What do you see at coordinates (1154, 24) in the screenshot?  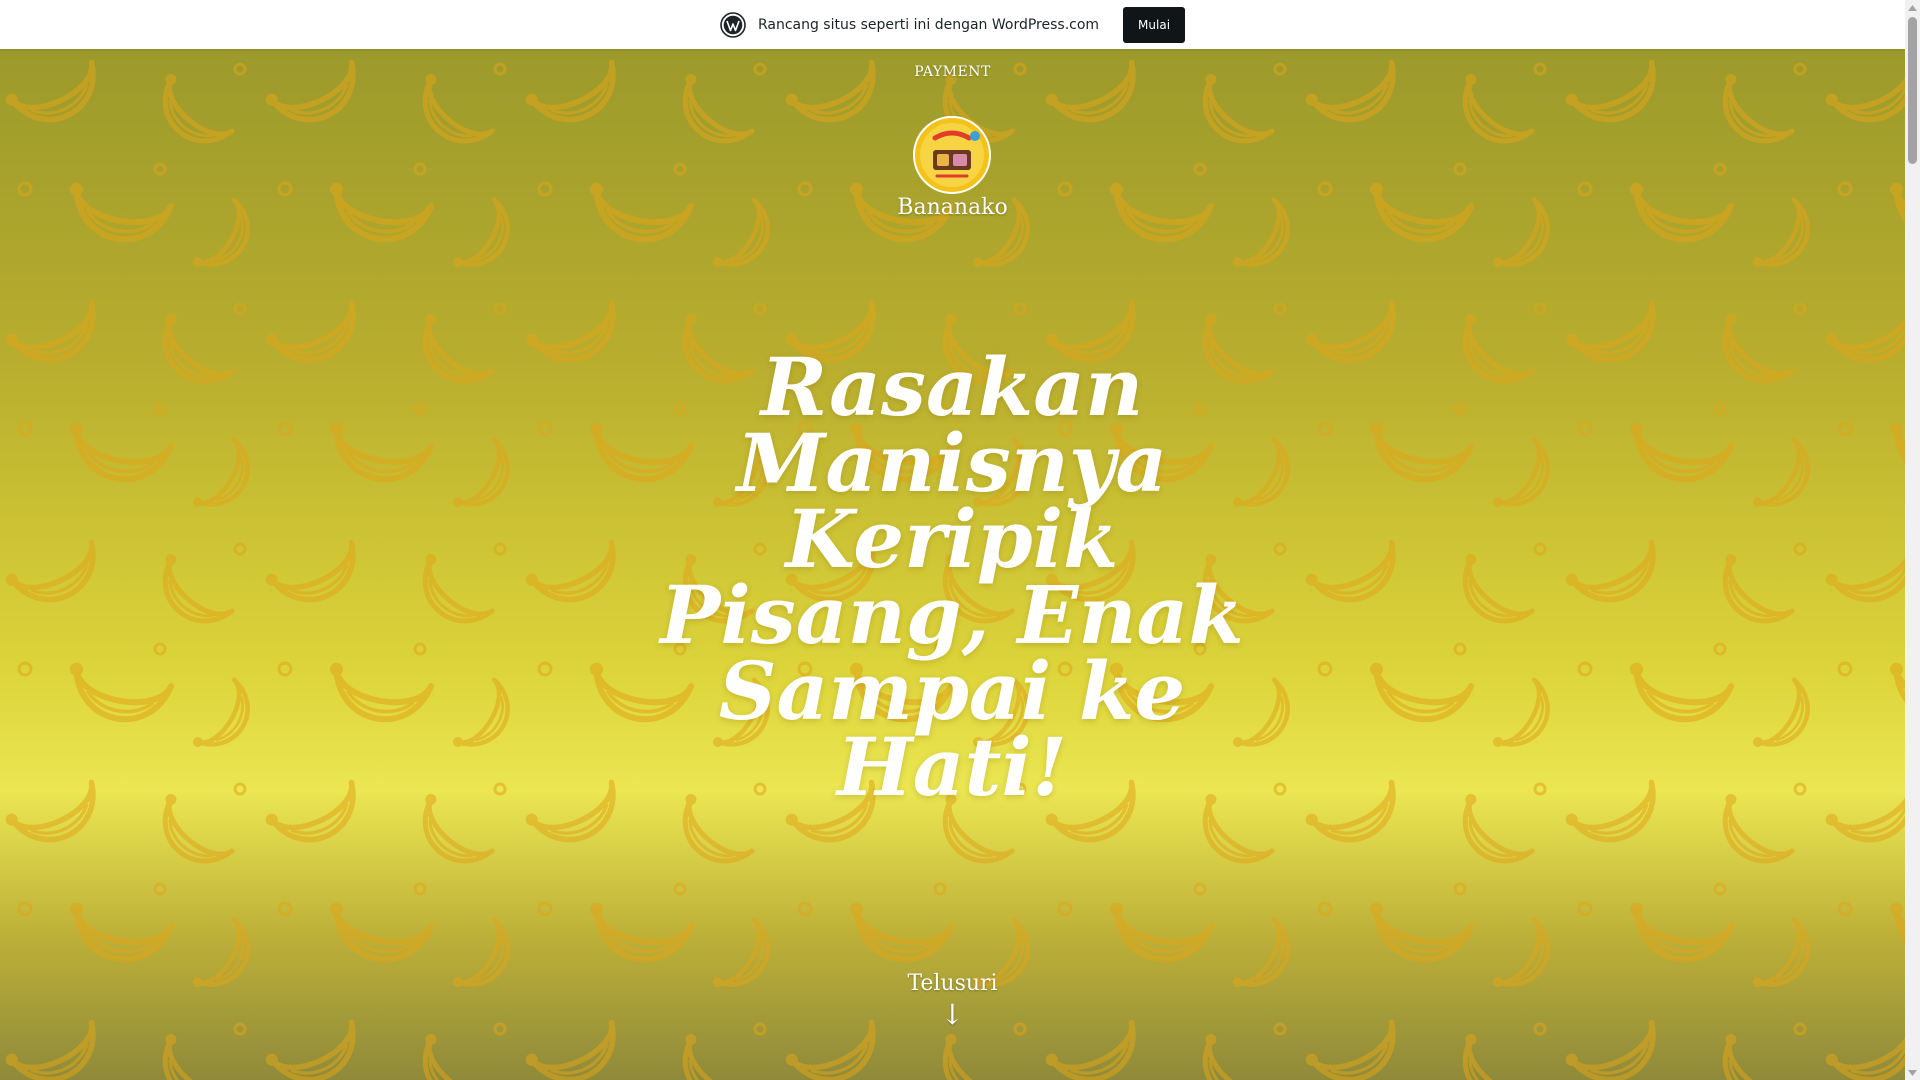 I see `start-button: Mulai` at bounding box center [1154, 24].